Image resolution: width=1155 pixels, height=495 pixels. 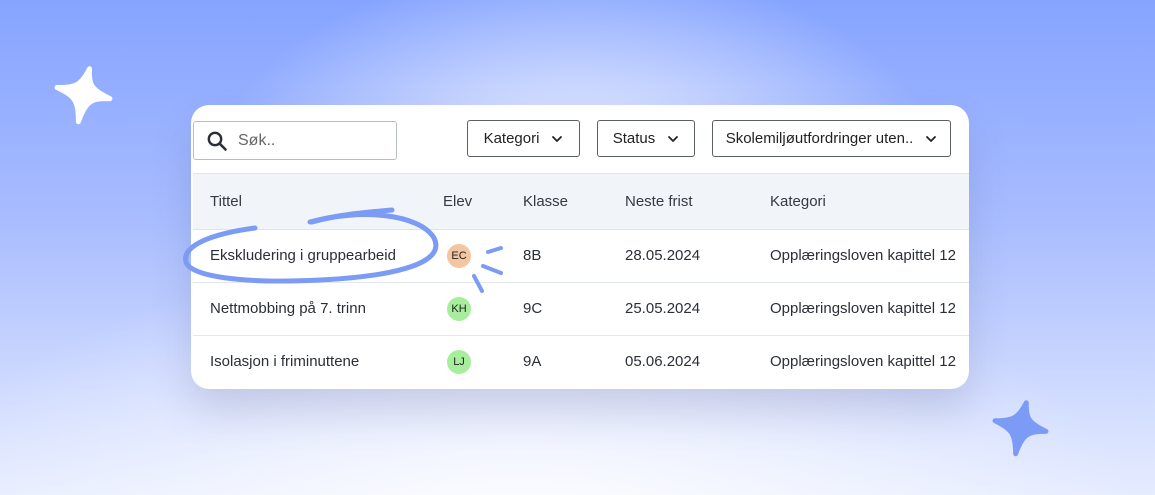 What do you see at coordinates (226, 201) in the screenshot?
I see `column-header-title: Tittel` at bounding box center [226, 201].